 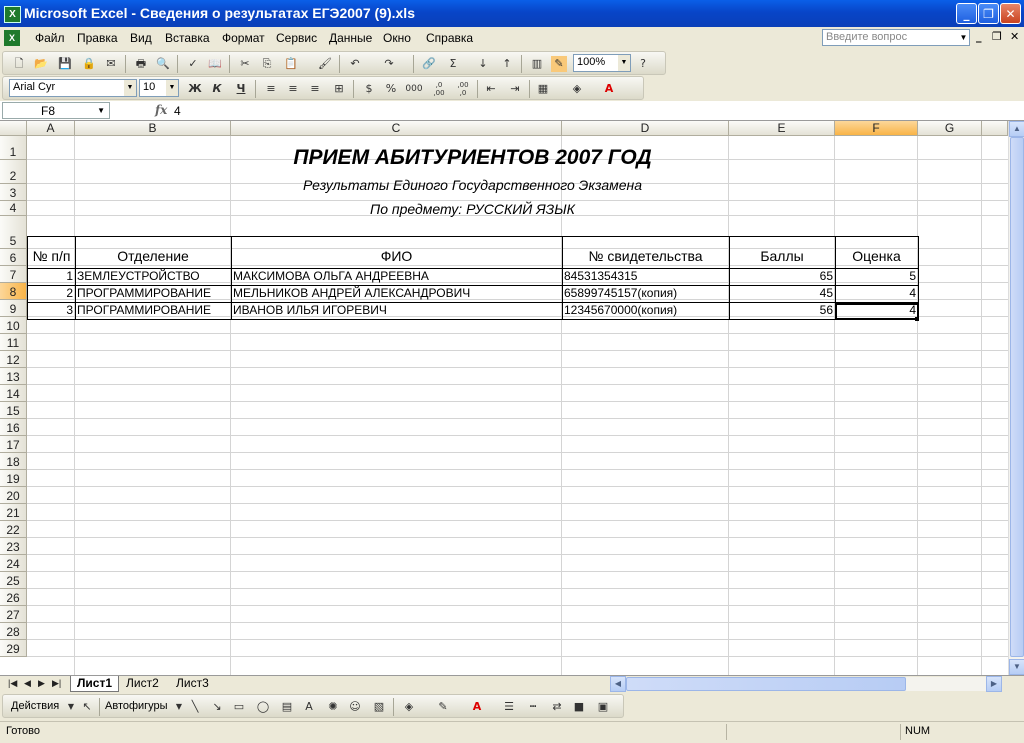 I want to click on row-header-6: 6, so click(x=13, y=257).